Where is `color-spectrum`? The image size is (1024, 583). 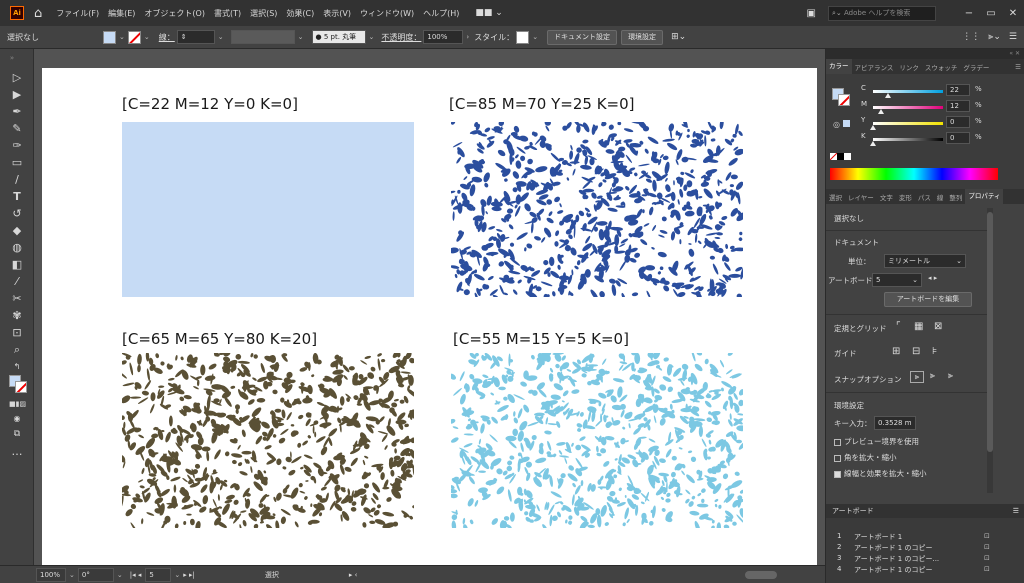 color-spectrum is located at coordinates (914, 174).